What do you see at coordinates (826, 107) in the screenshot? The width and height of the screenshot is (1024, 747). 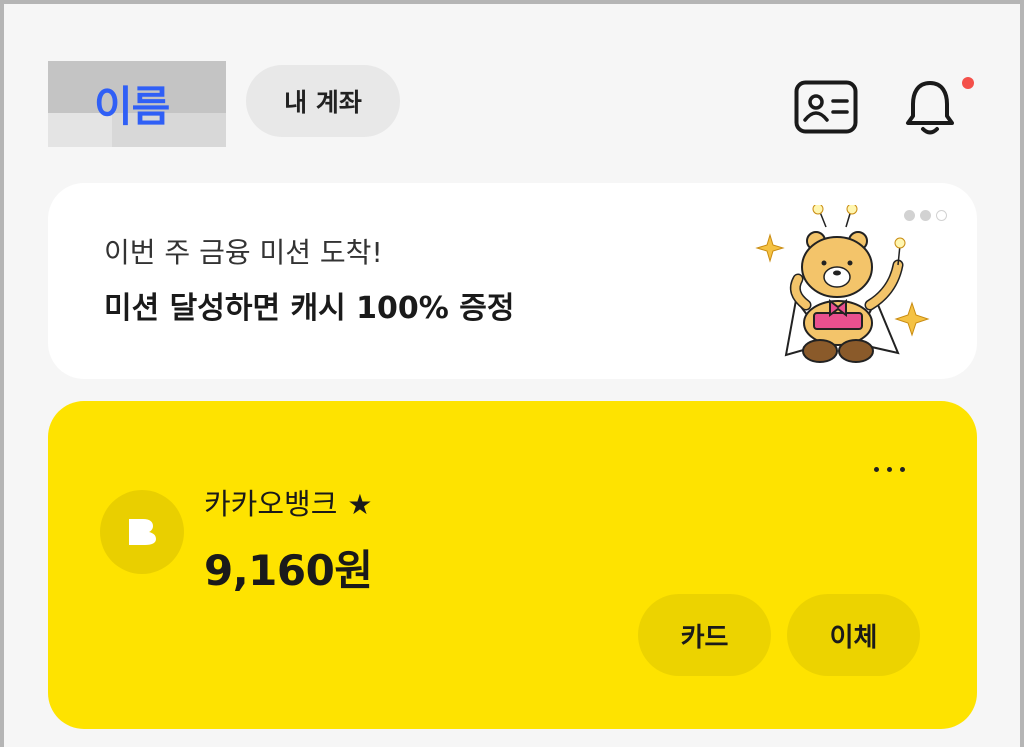 I see `id-card-icon` at bounding box center [826, 107].